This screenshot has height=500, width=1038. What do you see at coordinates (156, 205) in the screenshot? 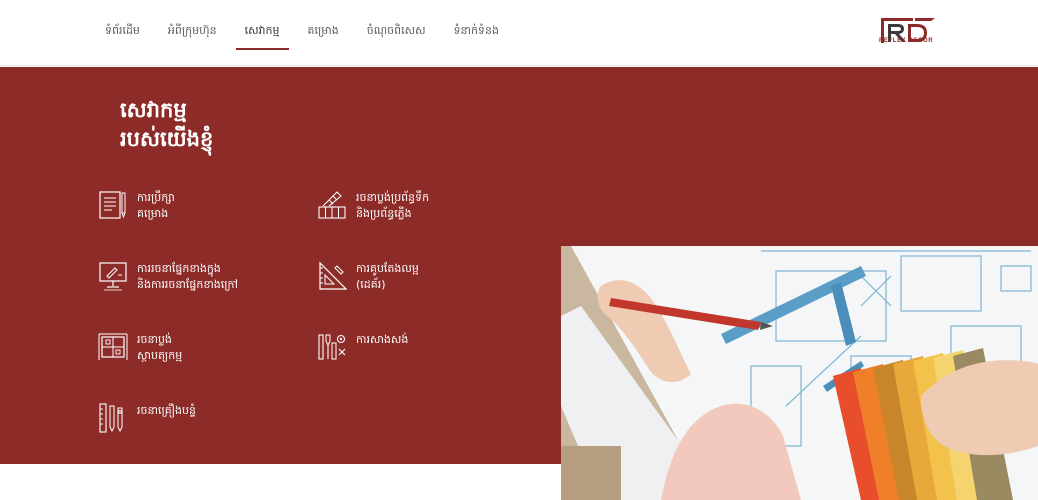
I see `service-label: ការប្រឹក្សា គម្រោង` at bounding box center [156, 205].